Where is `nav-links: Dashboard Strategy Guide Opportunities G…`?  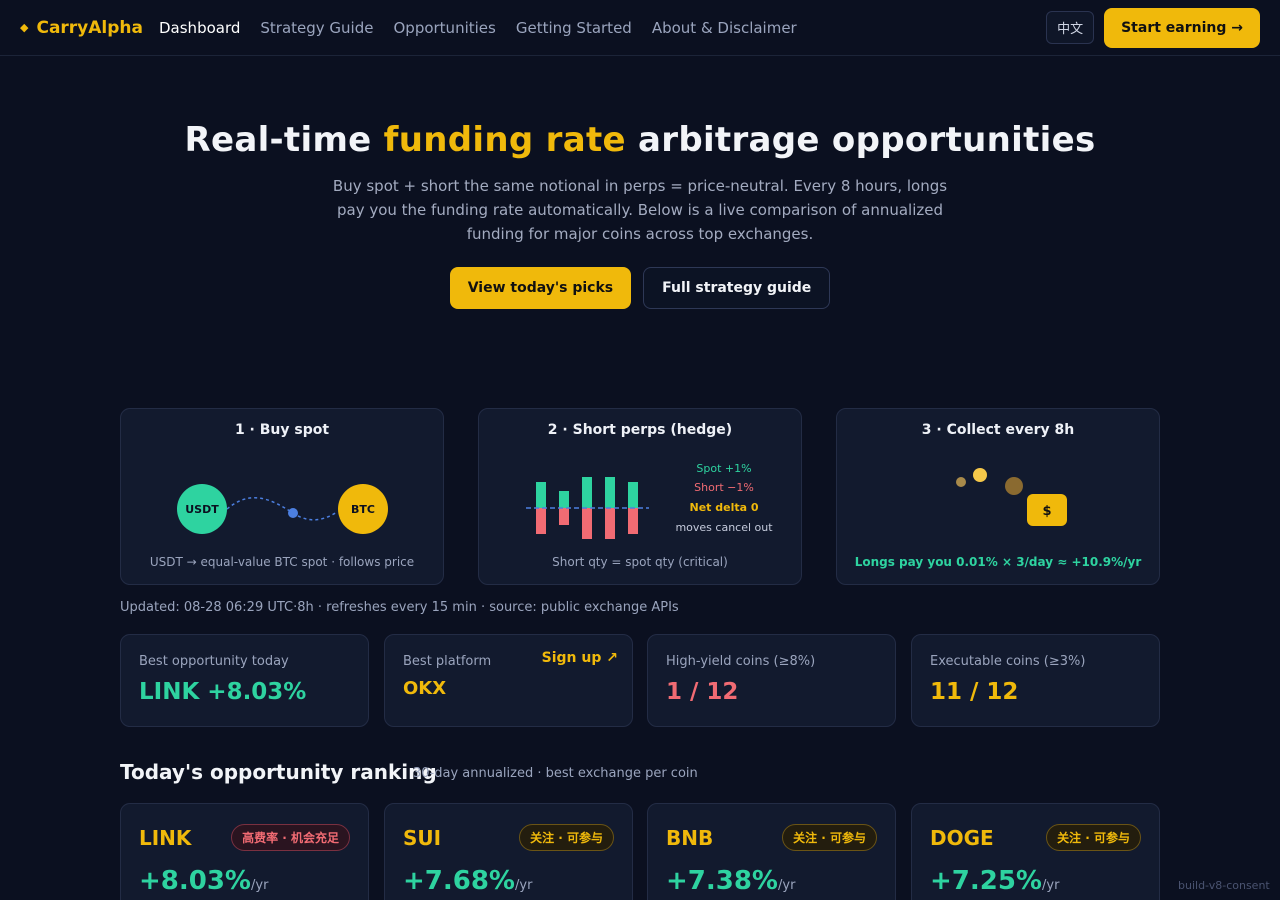 nav-links: Dashboard Strategy Guide Opportunities G… is located at coordinates (478, 28).